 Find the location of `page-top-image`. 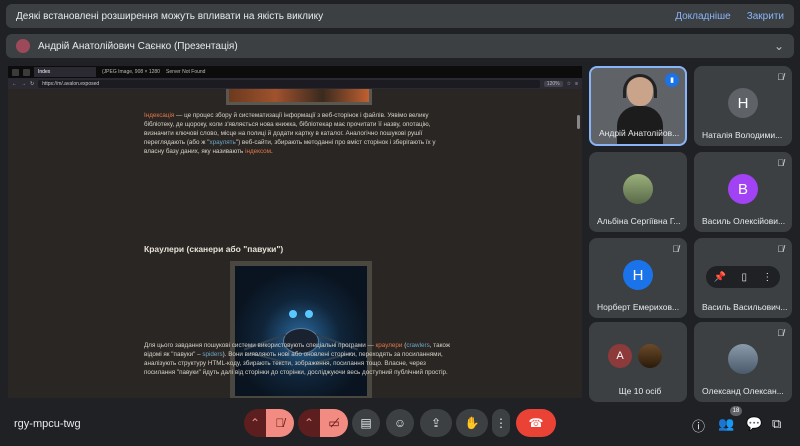

page-top-image is located at coordinates (299, 97).